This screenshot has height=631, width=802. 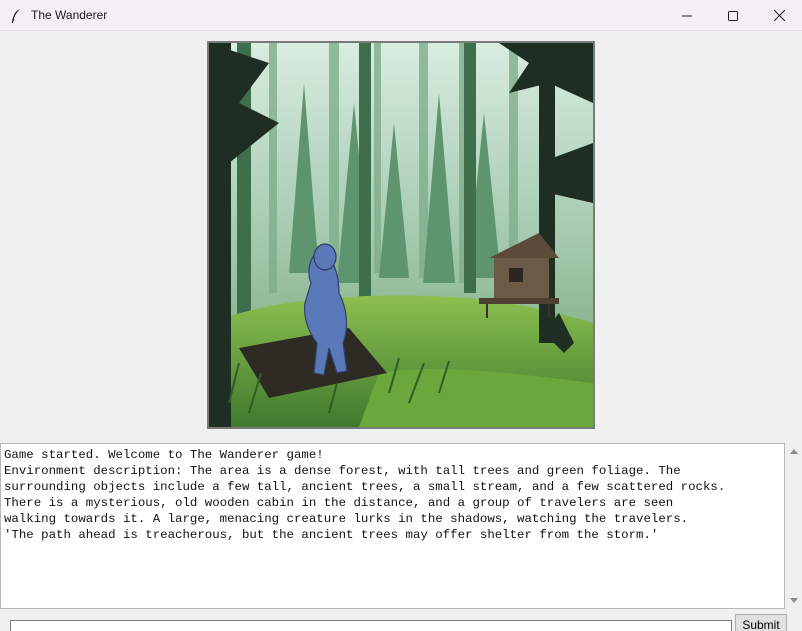 I want to click on feather-icon, so click(x=16, y=16).